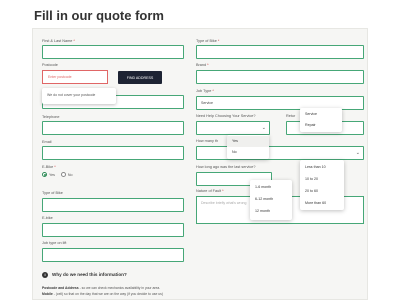  Describe the element at coordinates (60, 77) in the screenshot. I see `postcode-placeholder: Enter postcode` at that location.